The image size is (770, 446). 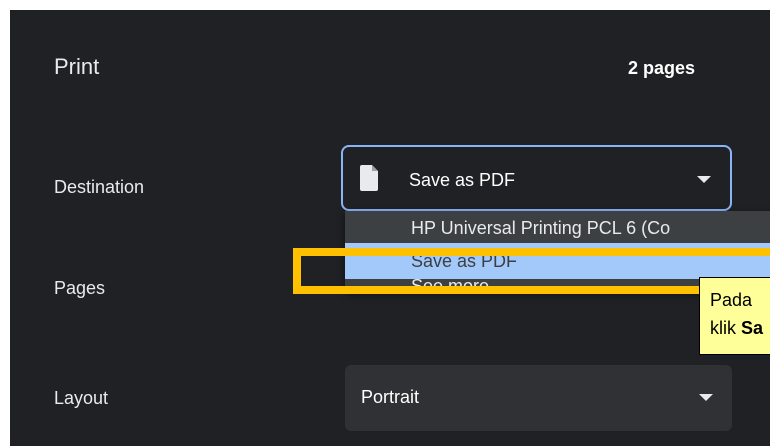 I want to click on page-title: Print, so click(x=77, y=66).